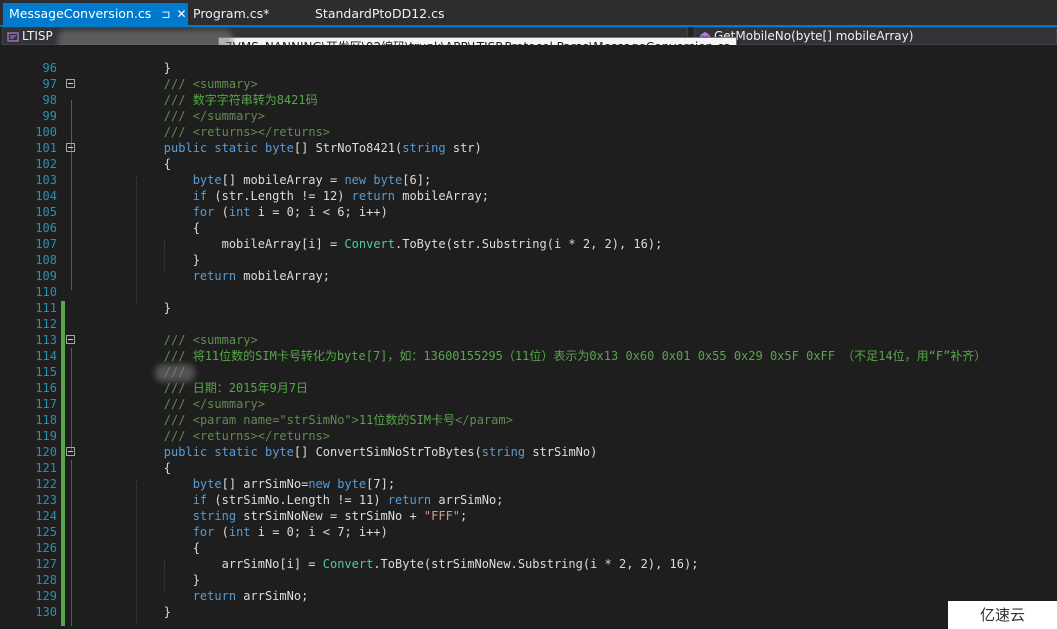  What do you see at coordinates (175, 373) in the screenshot?
I see `redaction-blur` at bounding box center [175, 373].